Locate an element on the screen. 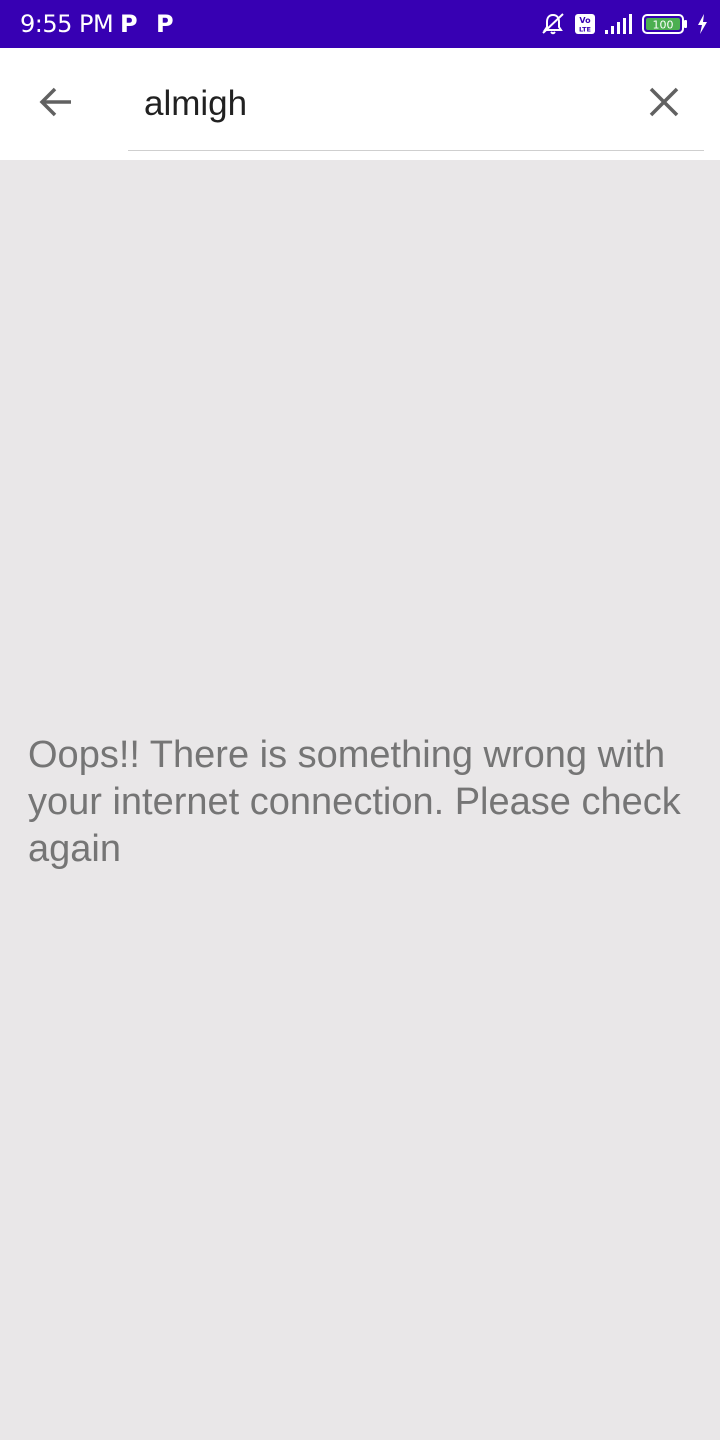  clear-search-button is located at coordinates (664, 104).